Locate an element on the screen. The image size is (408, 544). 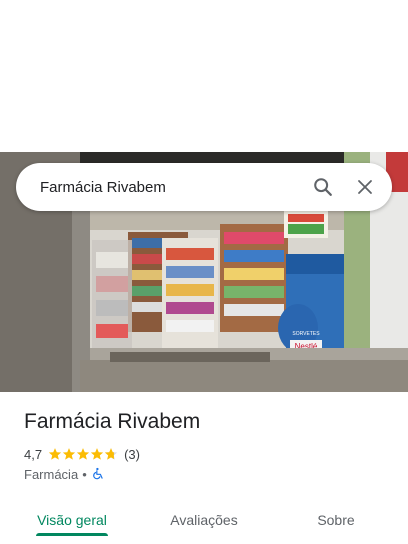
tab-overview-label: Visão geral is located at coordinates (72, 520).